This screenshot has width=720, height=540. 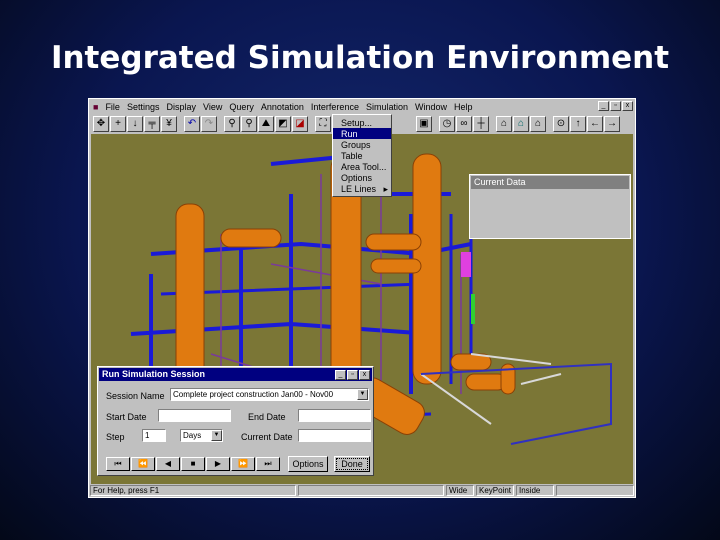 What do you see at coordinates (561, 124) in the screenshot?
I see `center-icon: ⊙` at bounding box center [561, 124].